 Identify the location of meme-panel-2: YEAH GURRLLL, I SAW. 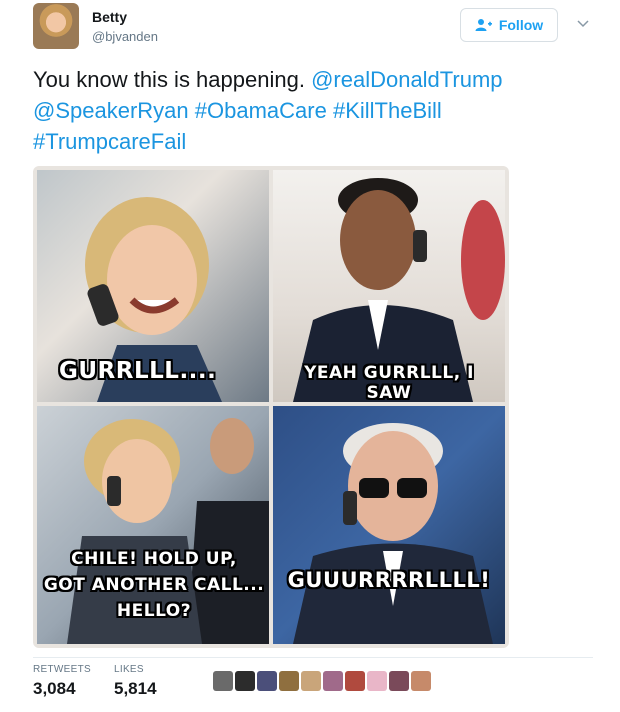
(389, 286).